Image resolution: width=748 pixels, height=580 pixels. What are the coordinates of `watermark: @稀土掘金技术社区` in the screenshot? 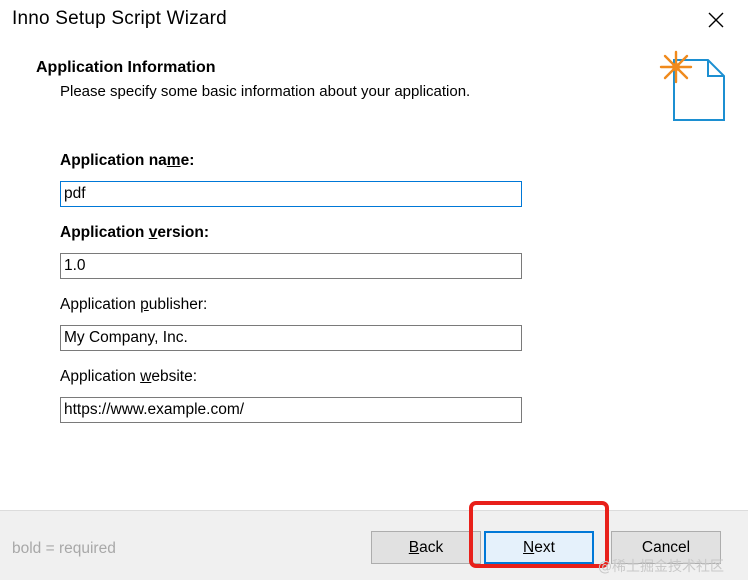 It's located at (661, 567).